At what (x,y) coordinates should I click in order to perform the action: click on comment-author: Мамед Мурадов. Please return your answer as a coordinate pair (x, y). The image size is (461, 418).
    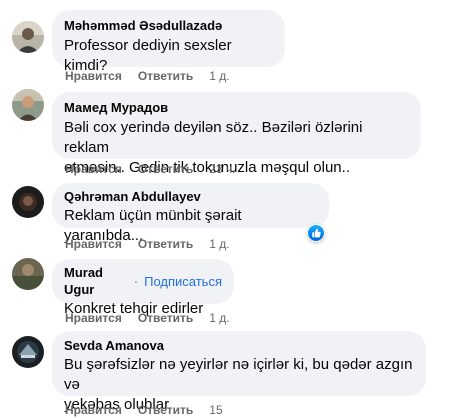
    Looking at the image, I should click on (236, 107).